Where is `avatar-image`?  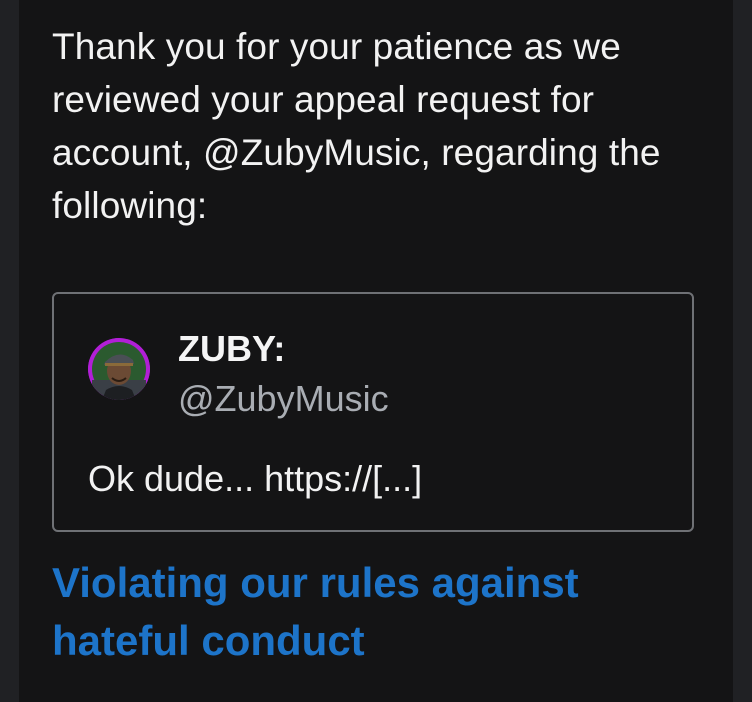
avatar-image is located at coordinates (119, 369).